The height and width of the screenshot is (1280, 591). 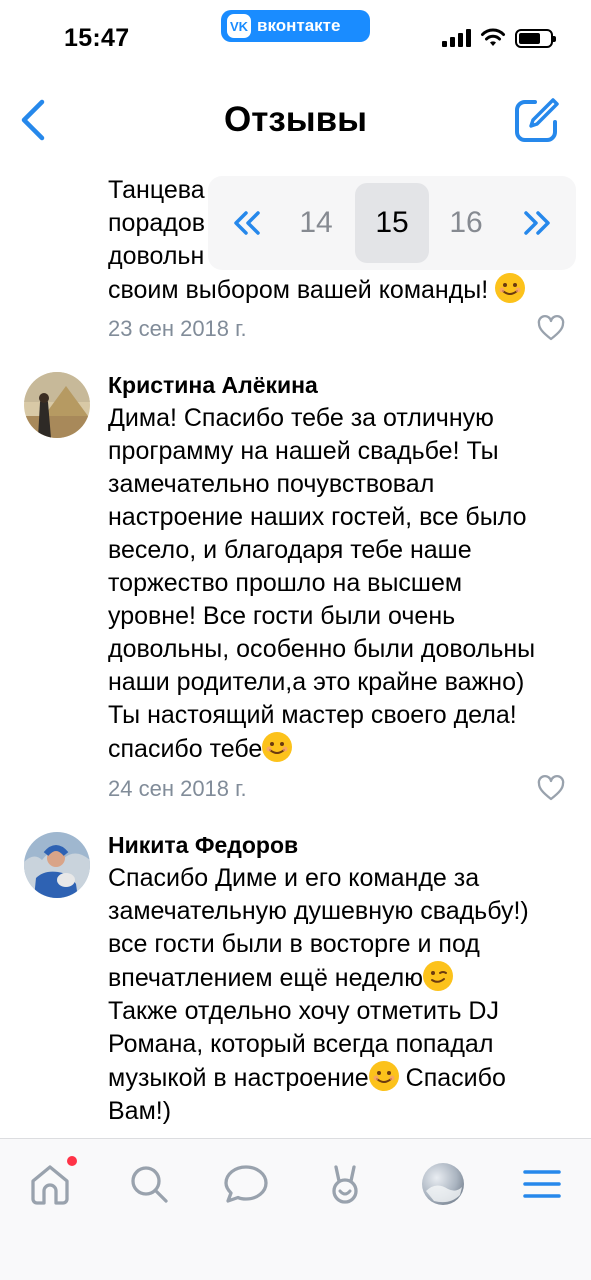 I want to click on tab-home, so click(x=51, y=1182).